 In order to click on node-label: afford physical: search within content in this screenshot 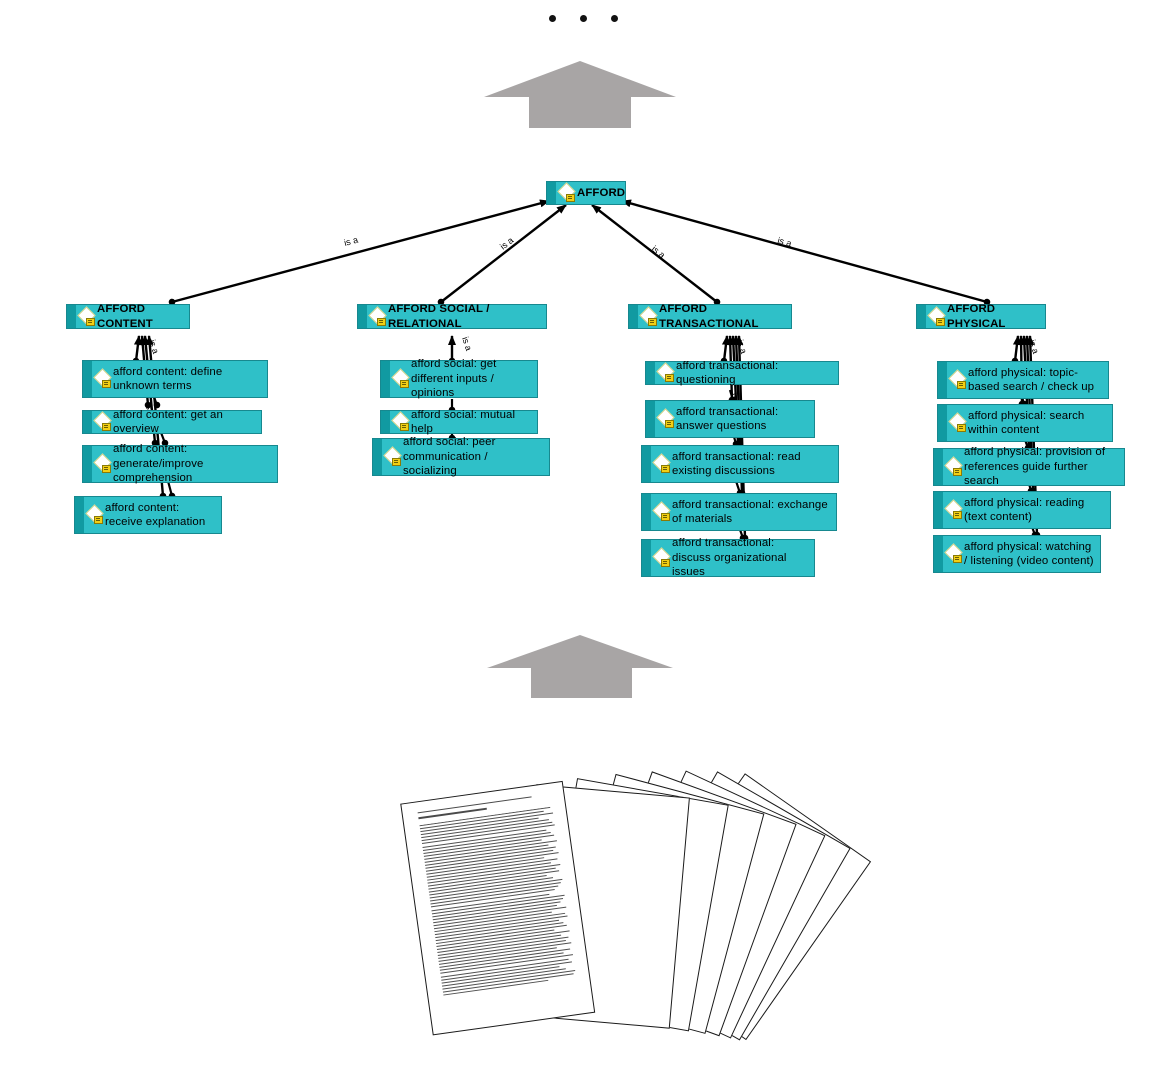, I will do `click(1026, 423)`.